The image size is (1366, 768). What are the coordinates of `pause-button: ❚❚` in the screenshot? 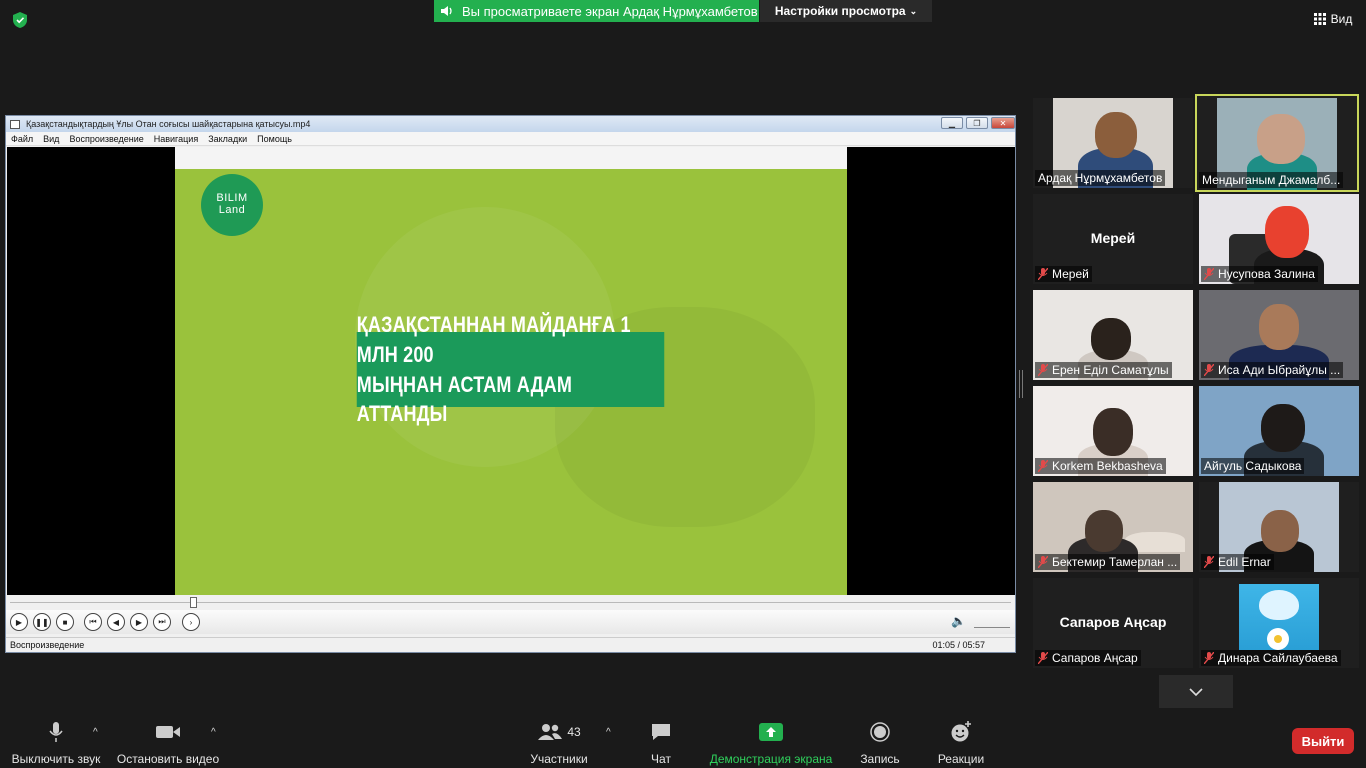 It's located at (42, 622).